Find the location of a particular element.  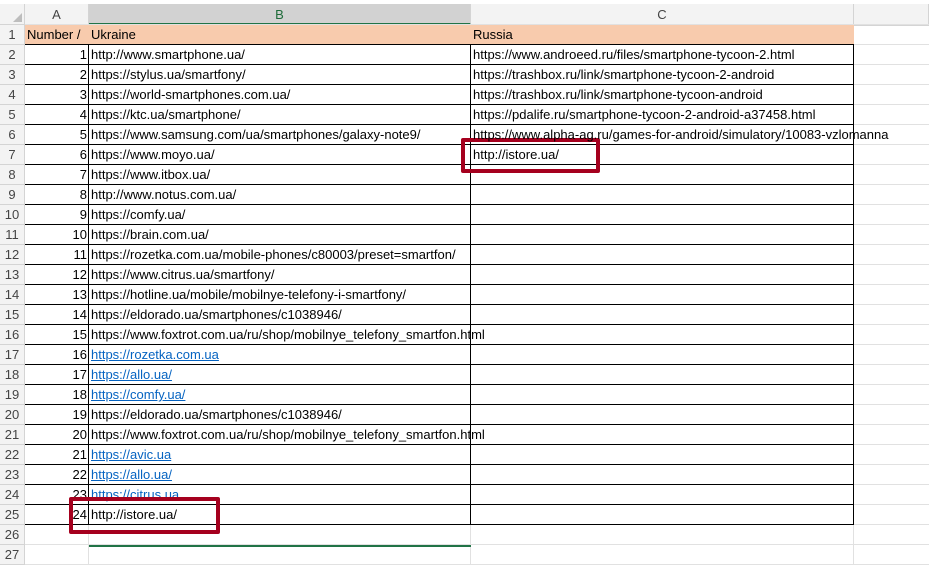

cell-number: 12 is located at coordinates (57, 275).